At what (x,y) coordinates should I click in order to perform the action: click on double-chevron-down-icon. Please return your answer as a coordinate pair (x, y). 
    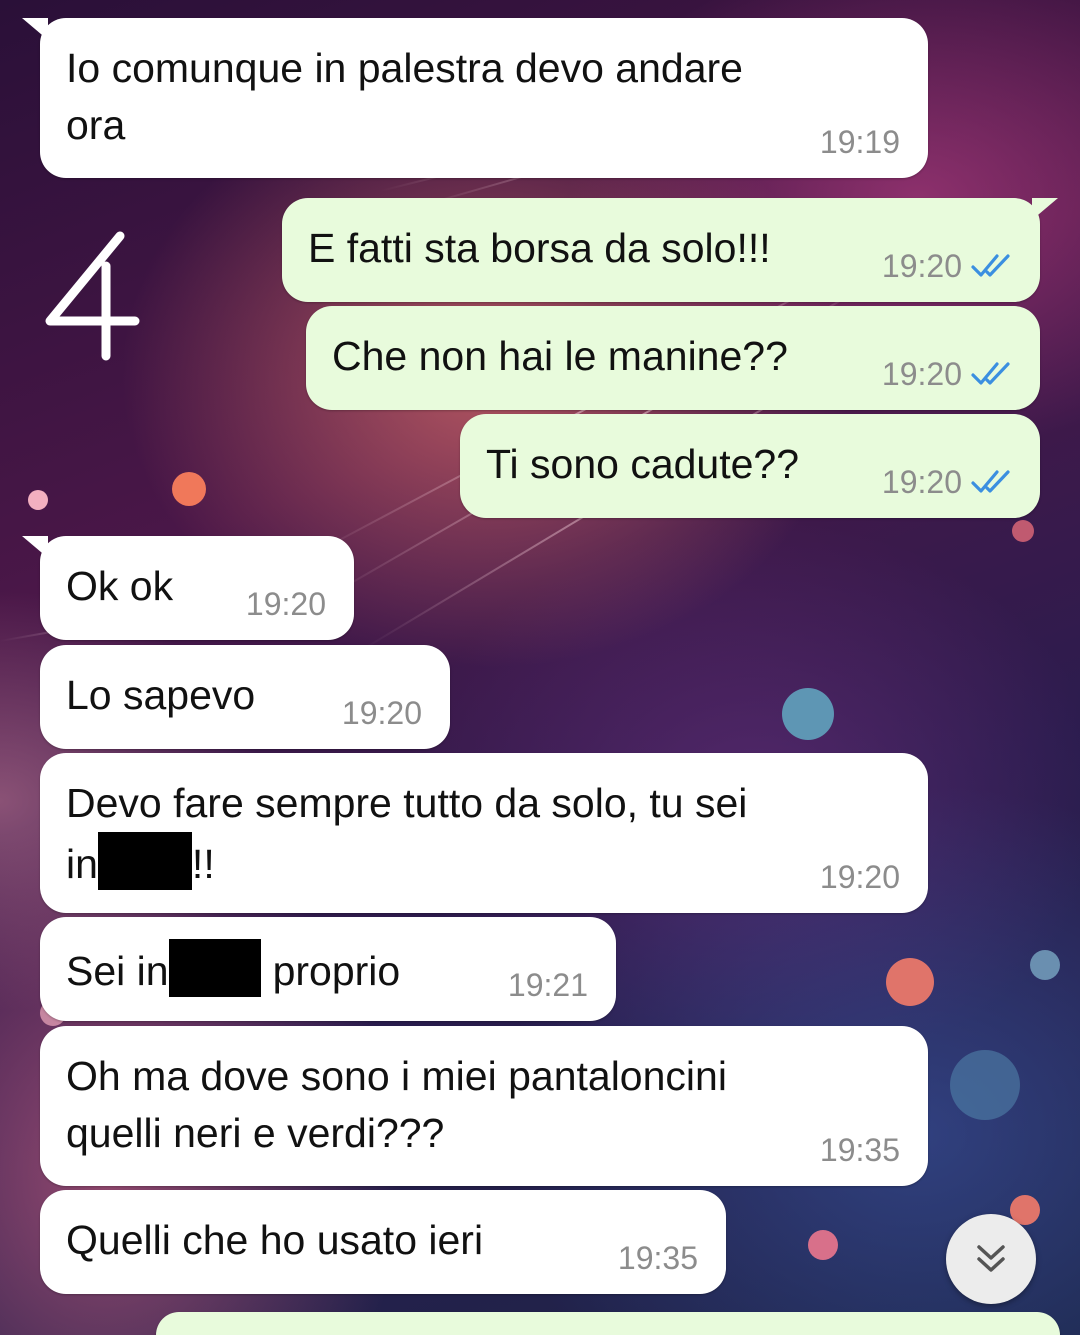
    Looking at the image, I should click on (991, 1258).